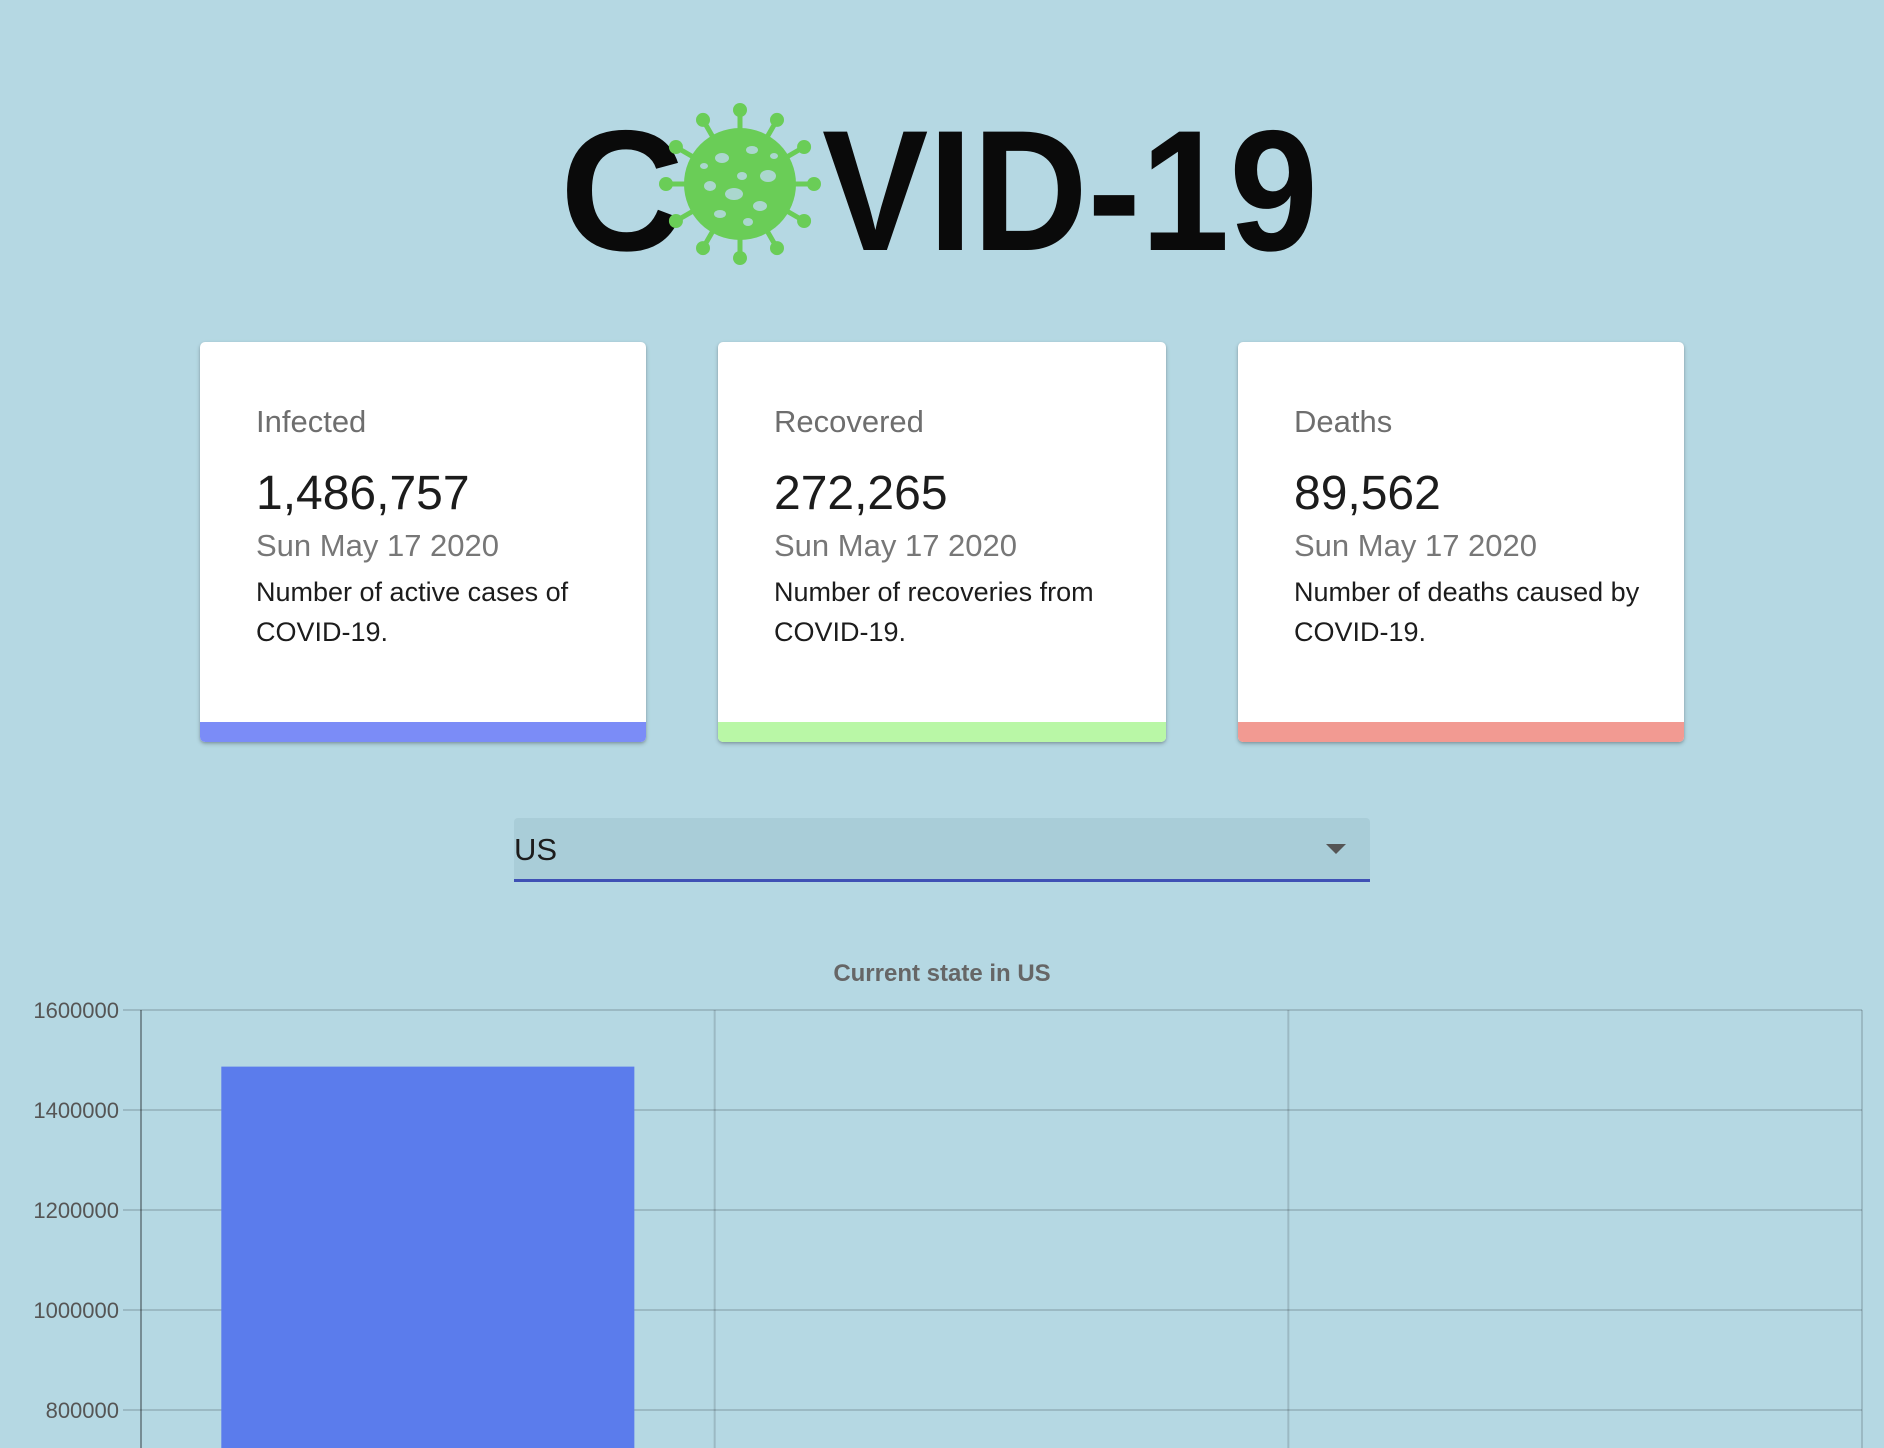 This screenshot has height=1448, width=1884. I want to click on bar-infected, so click(428, 1257).